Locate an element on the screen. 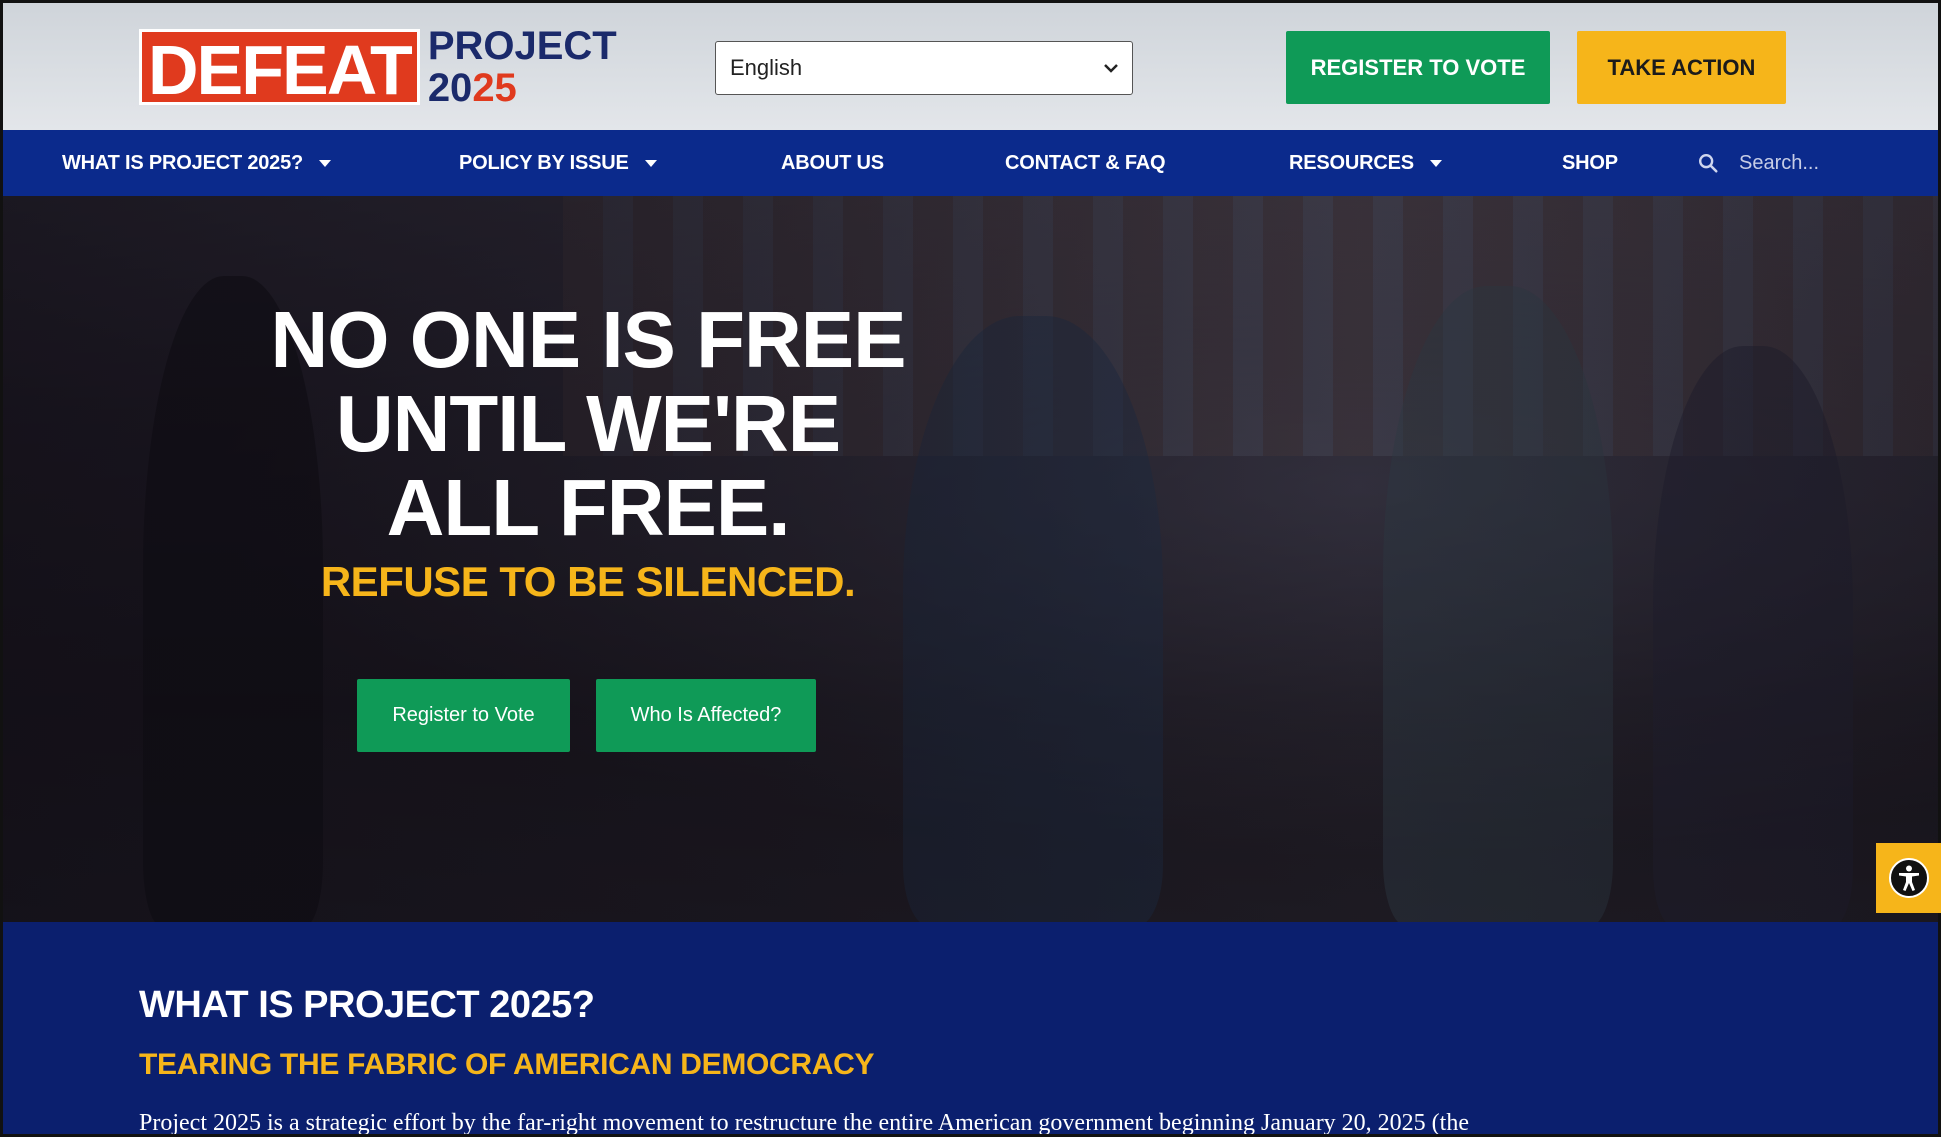 The image size is (1941, 1137). site-logo: DEFEAT PROJECT 2025 is located at coordinates (378, 67).